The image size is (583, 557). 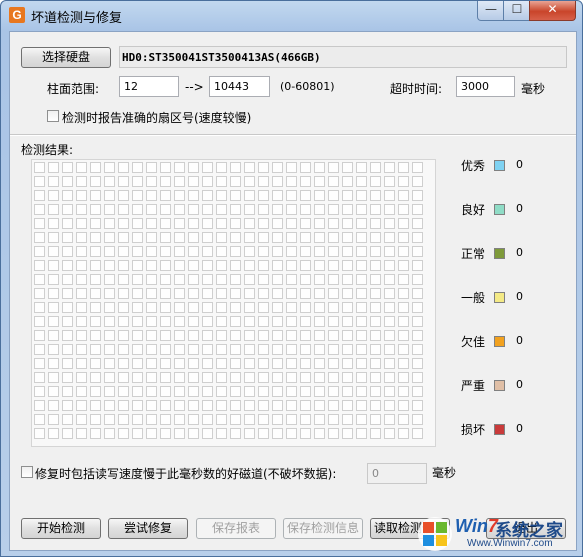 I want to click on legend-label: 损坏, so click(x=473, y=430).